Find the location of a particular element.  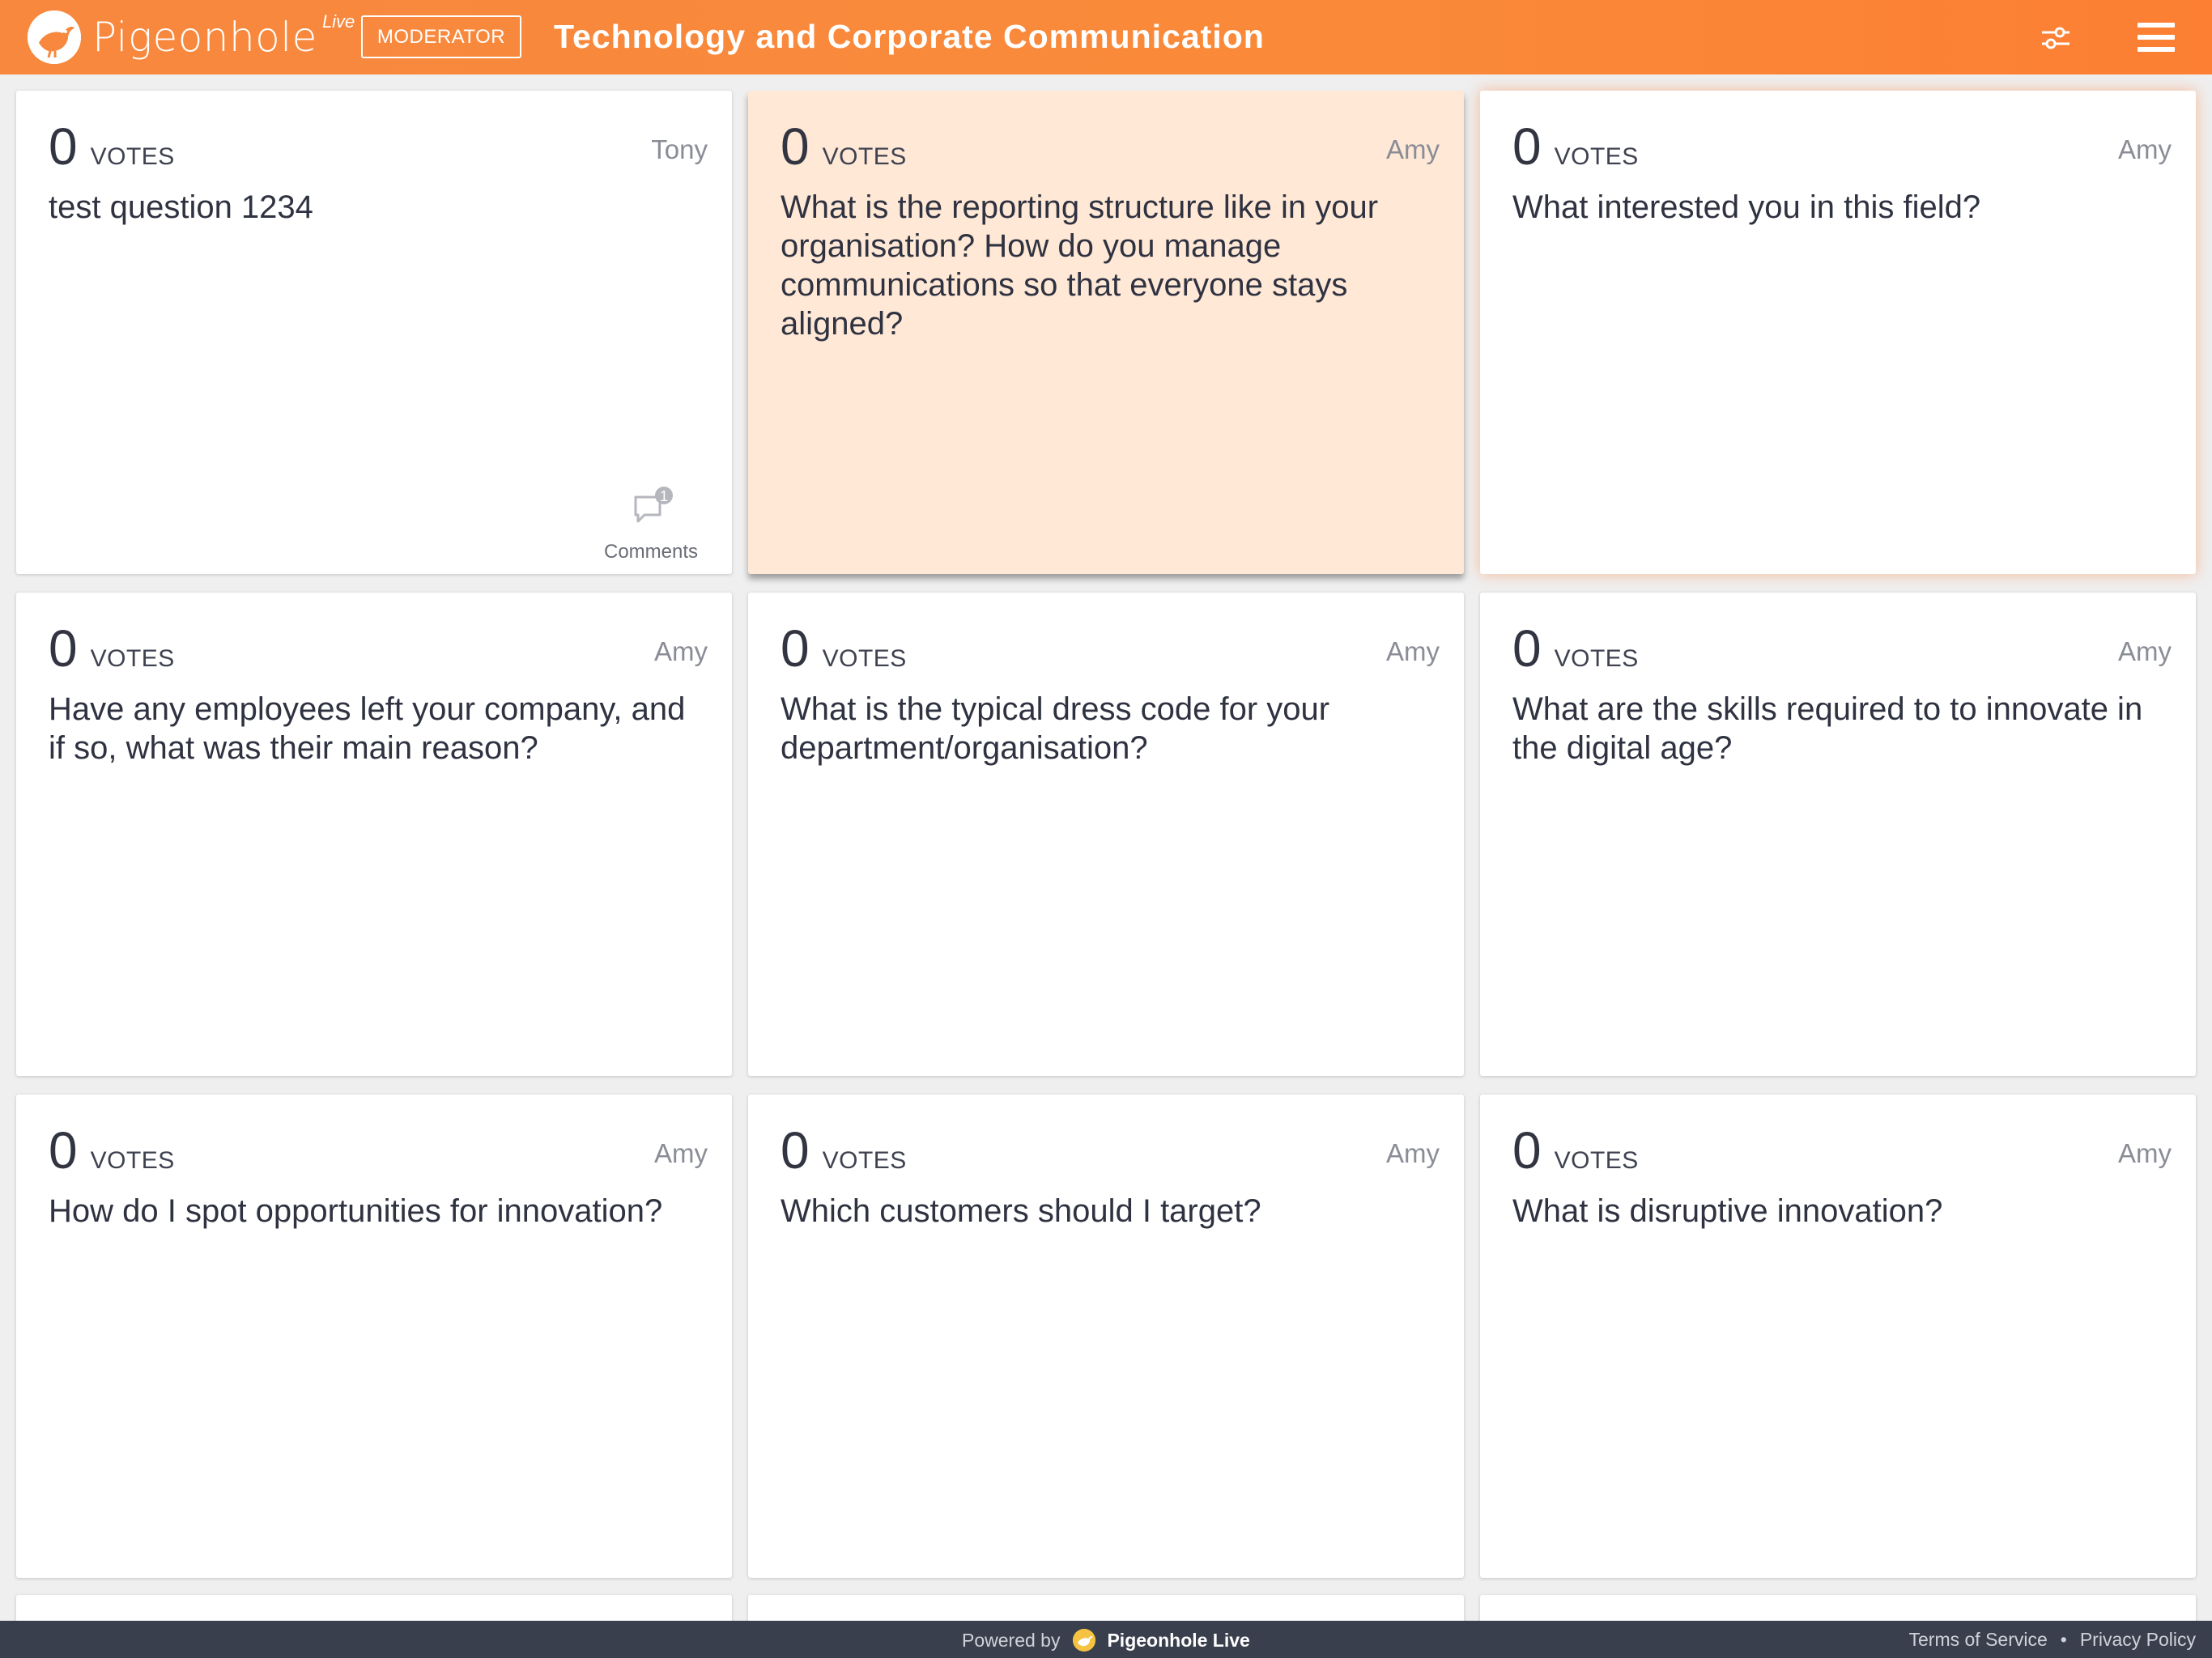

moderator-mode-button: MODERATOR is located at coordinates (441, 36).